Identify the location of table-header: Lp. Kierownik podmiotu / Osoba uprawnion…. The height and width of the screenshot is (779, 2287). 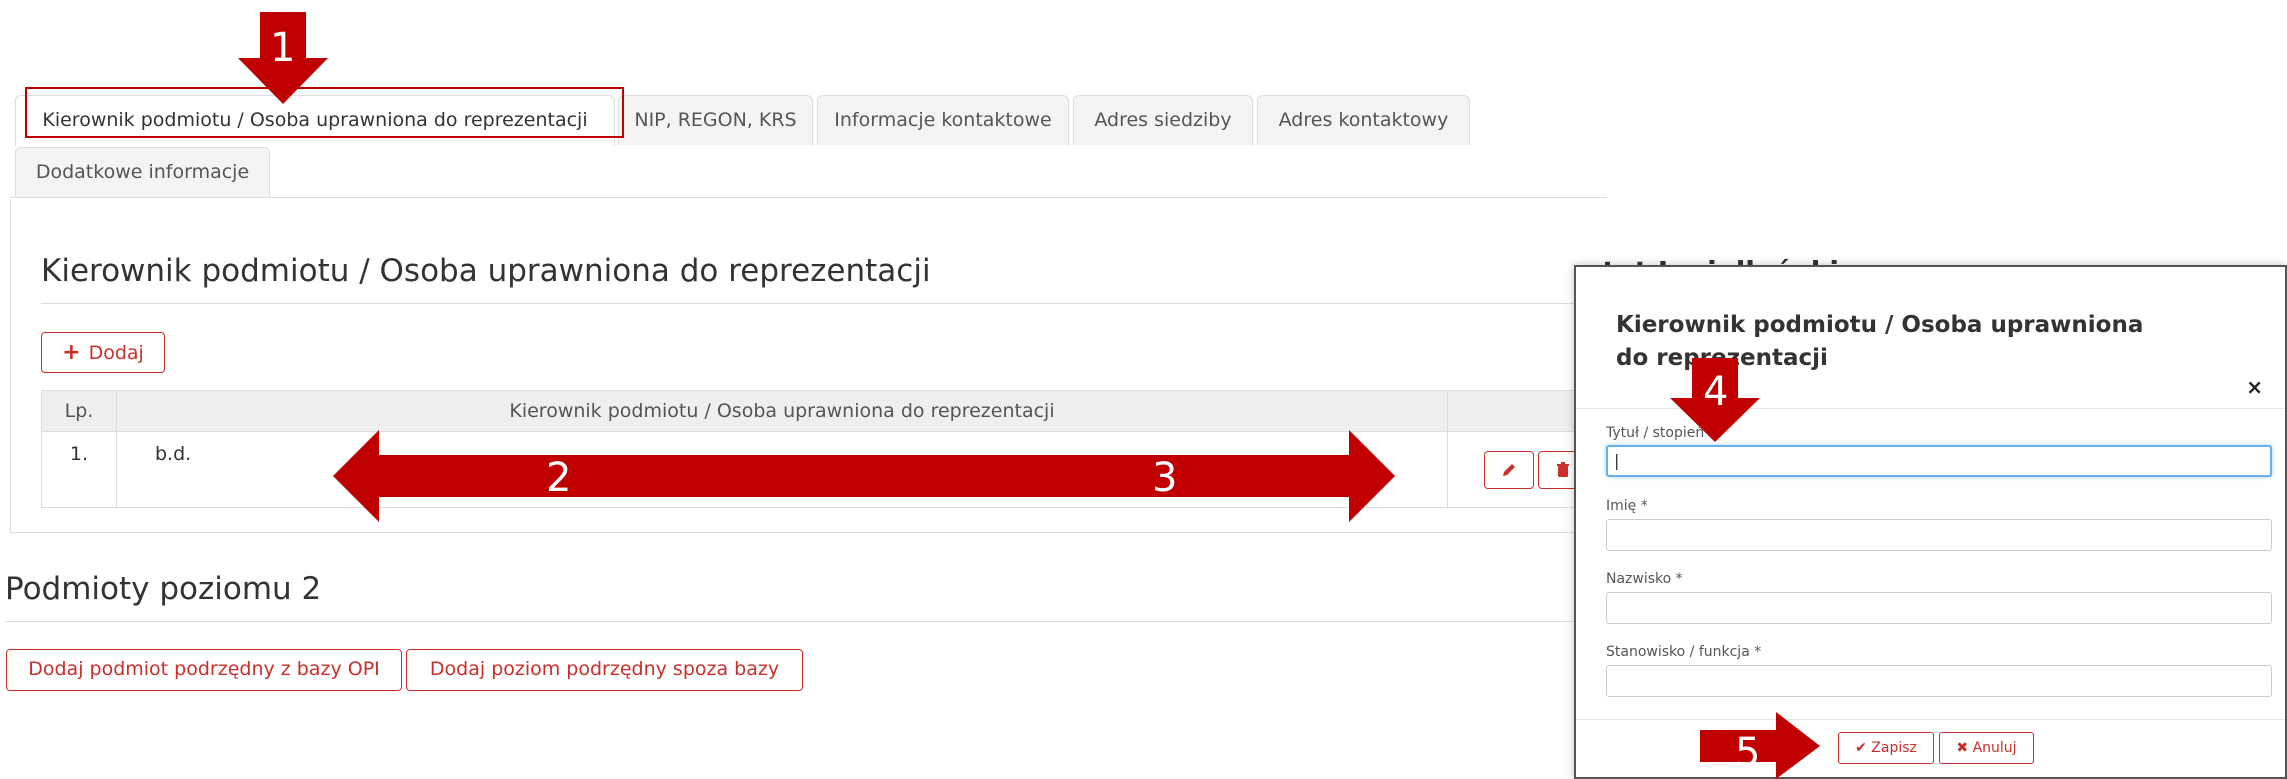
(825, 411).